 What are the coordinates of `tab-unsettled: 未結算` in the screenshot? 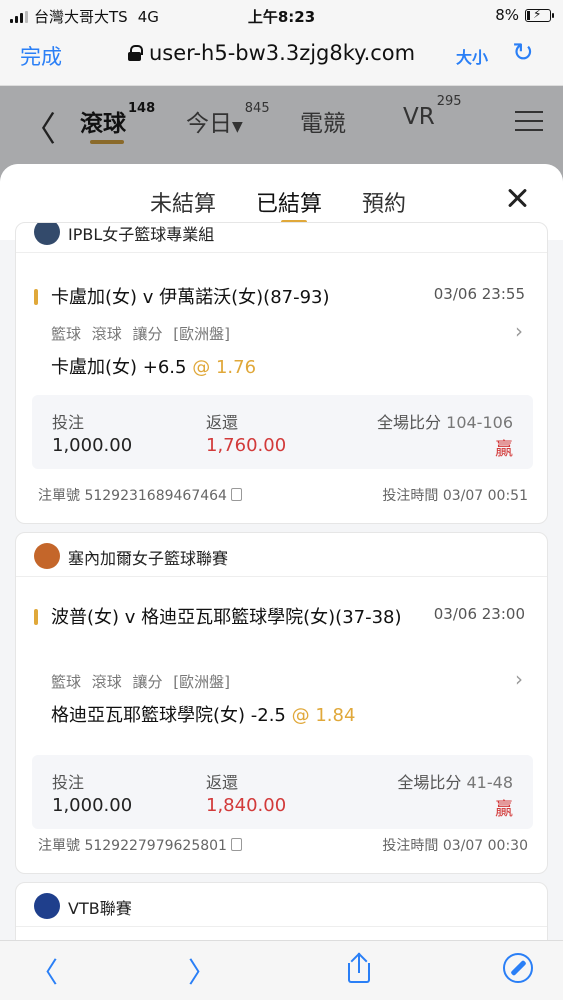 It's located at (183, 202).